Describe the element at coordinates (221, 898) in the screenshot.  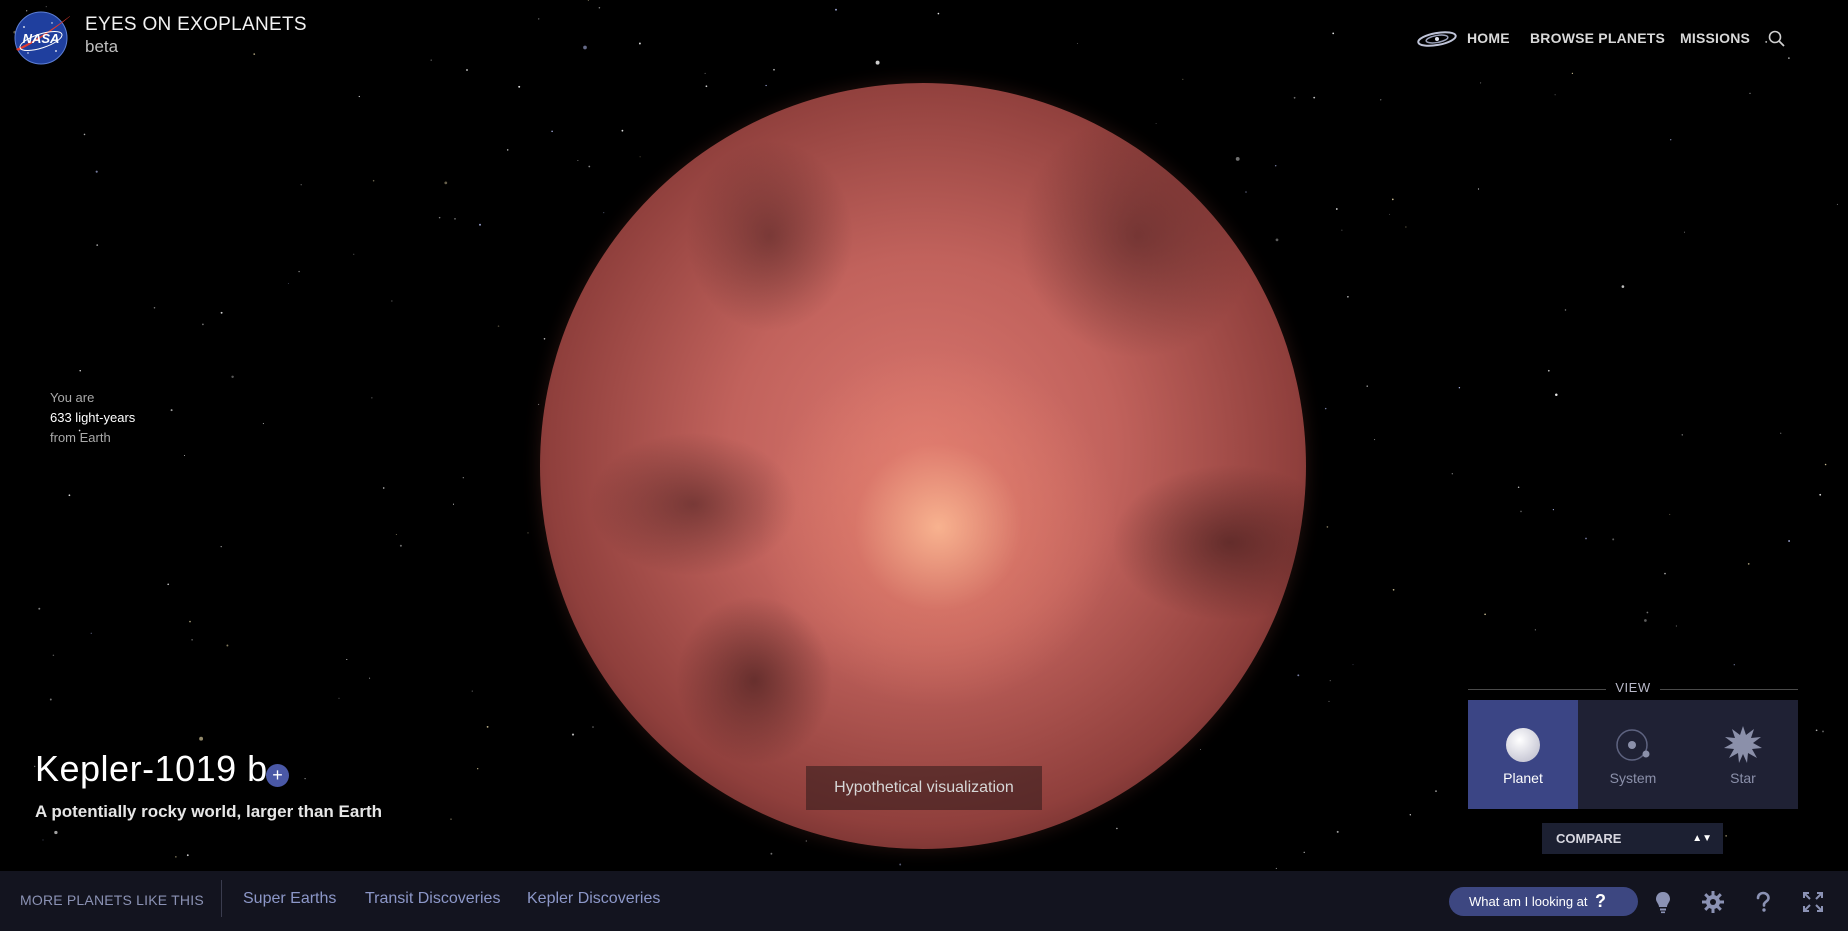
I see `footer-divider` at that location.